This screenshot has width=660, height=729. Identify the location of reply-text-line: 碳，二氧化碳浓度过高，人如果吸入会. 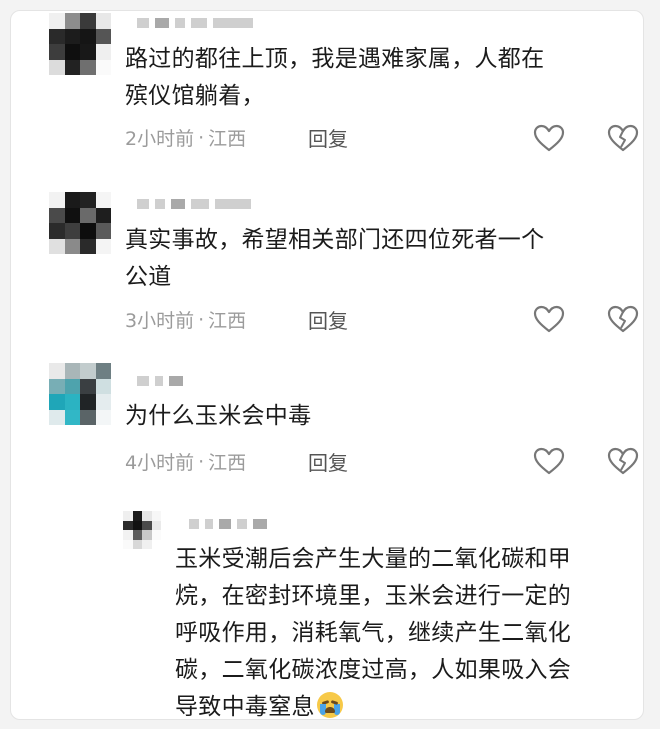
(373, 670).